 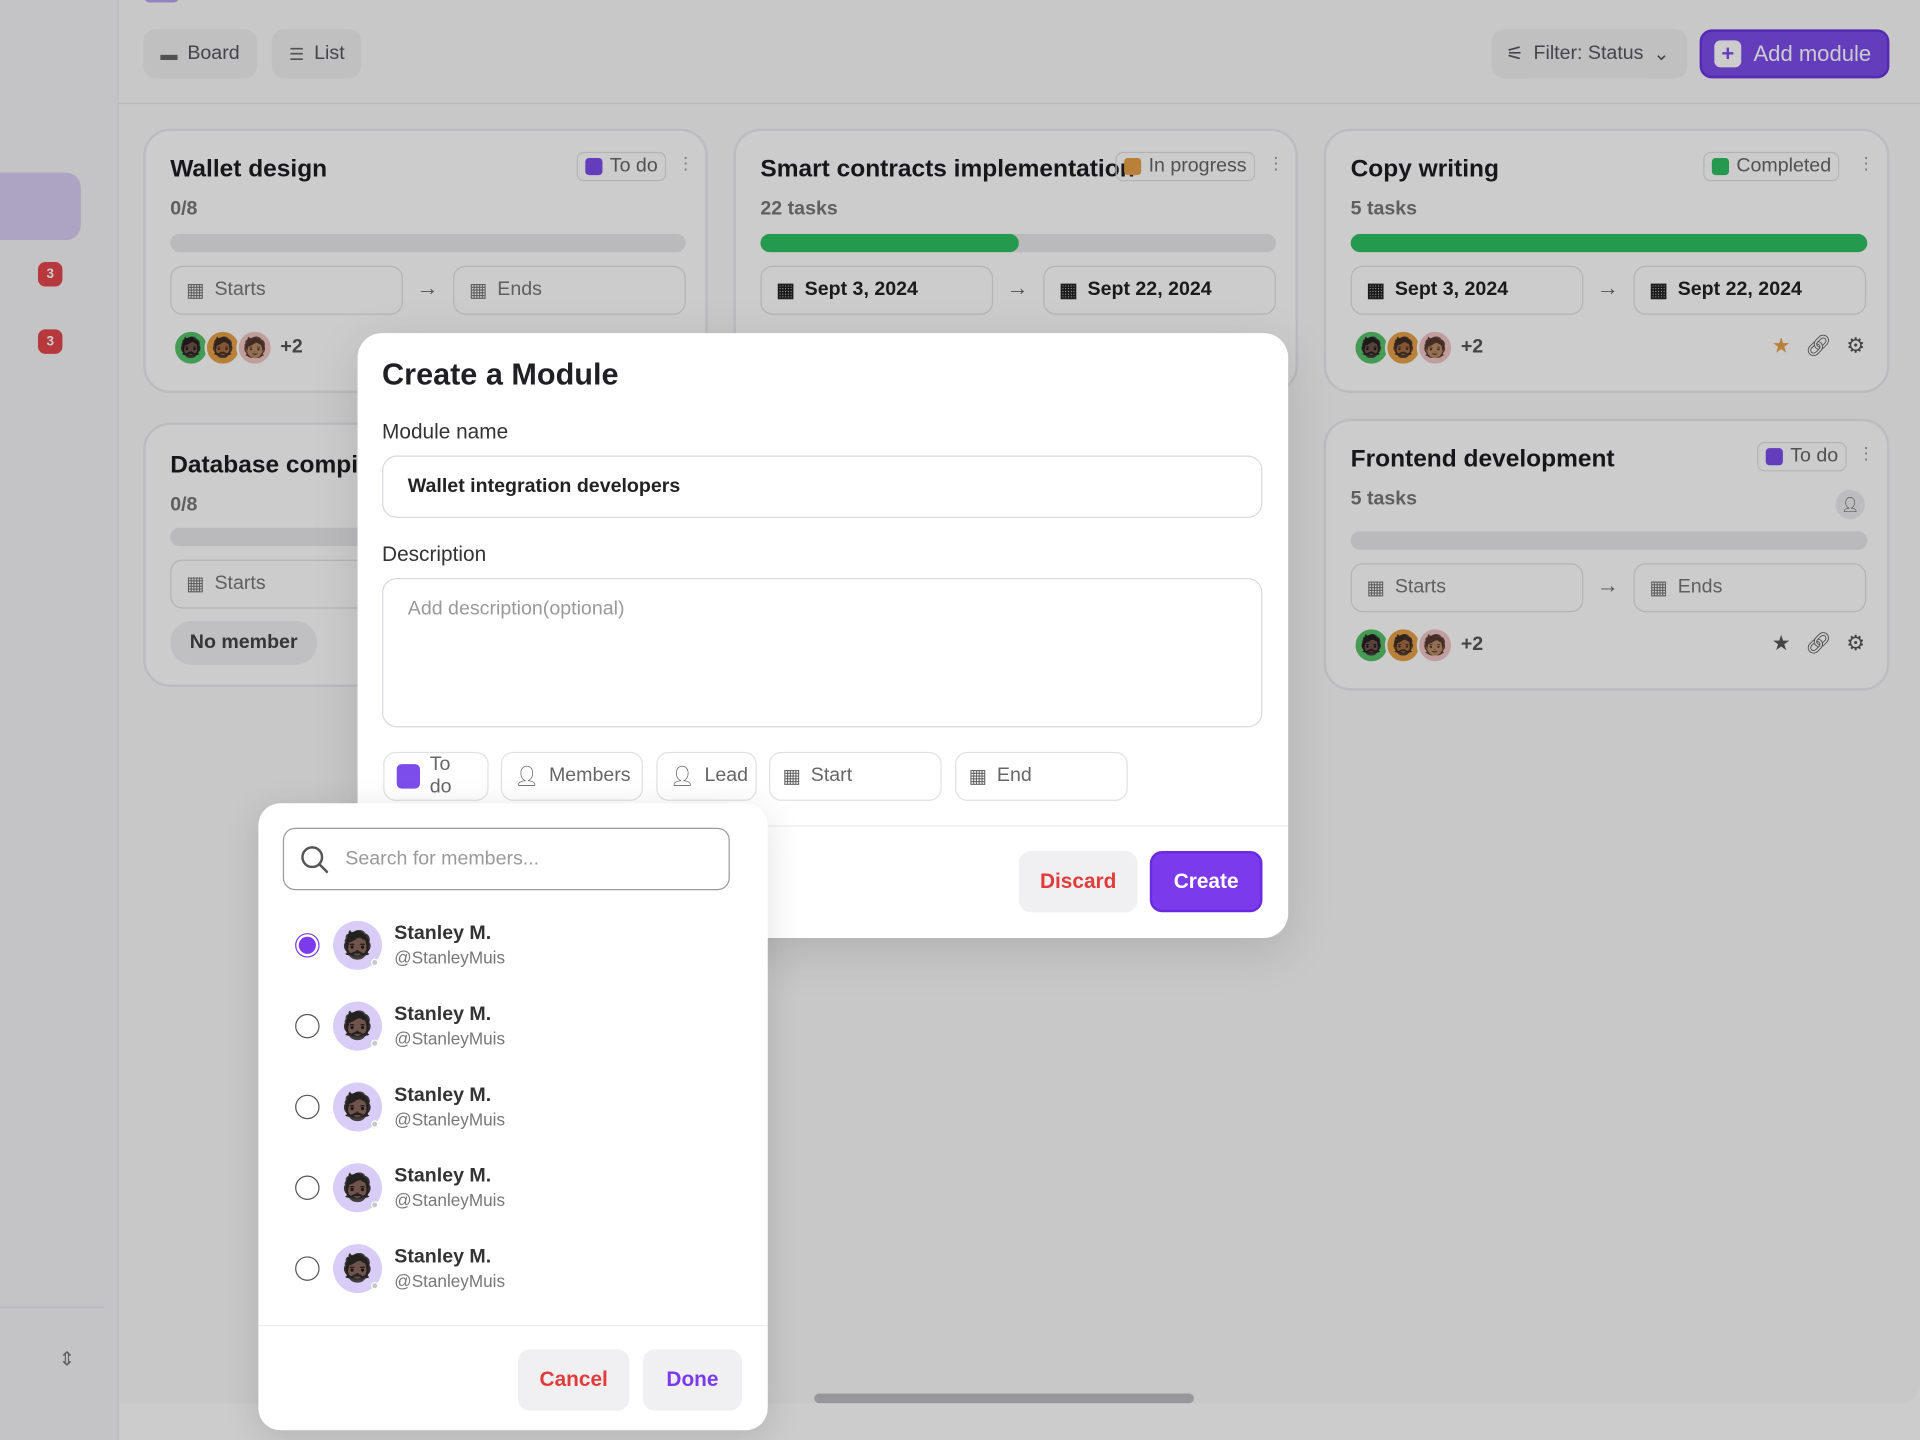 I want to click on end-chip-label: End, so click(x=1014, y=776).